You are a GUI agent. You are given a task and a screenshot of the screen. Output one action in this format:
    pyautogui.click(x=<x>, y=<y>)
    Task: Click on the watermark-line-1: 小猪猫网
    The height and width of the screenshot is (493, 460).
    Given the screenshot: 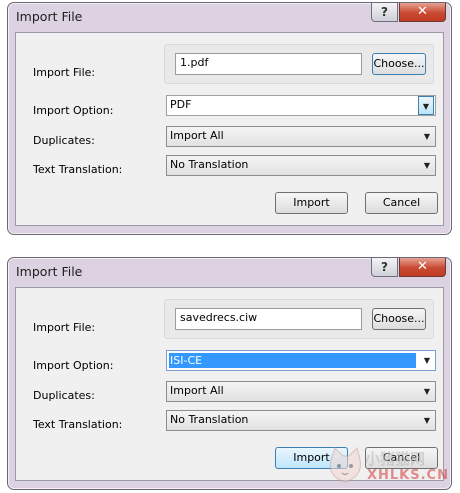 What is the action you would take?
    pyautogui.click(x=395, y=459)
    